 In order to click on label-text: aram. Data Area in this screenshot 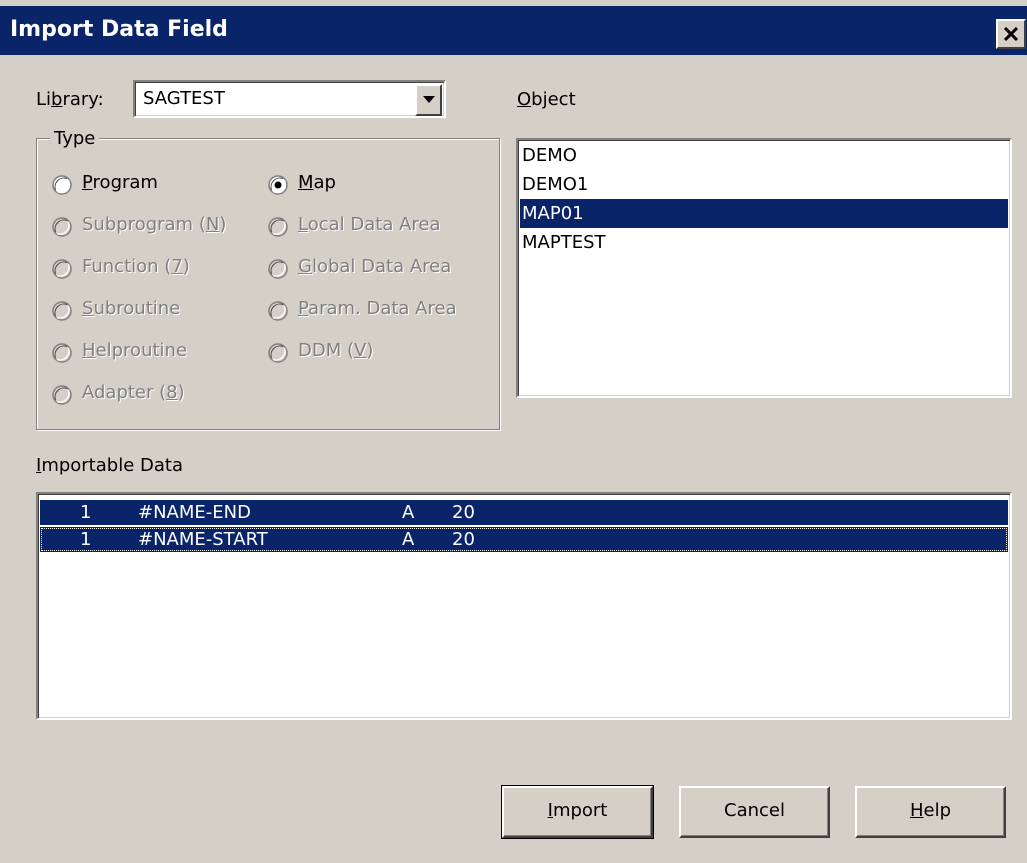, I will do `click(382, 308)`.